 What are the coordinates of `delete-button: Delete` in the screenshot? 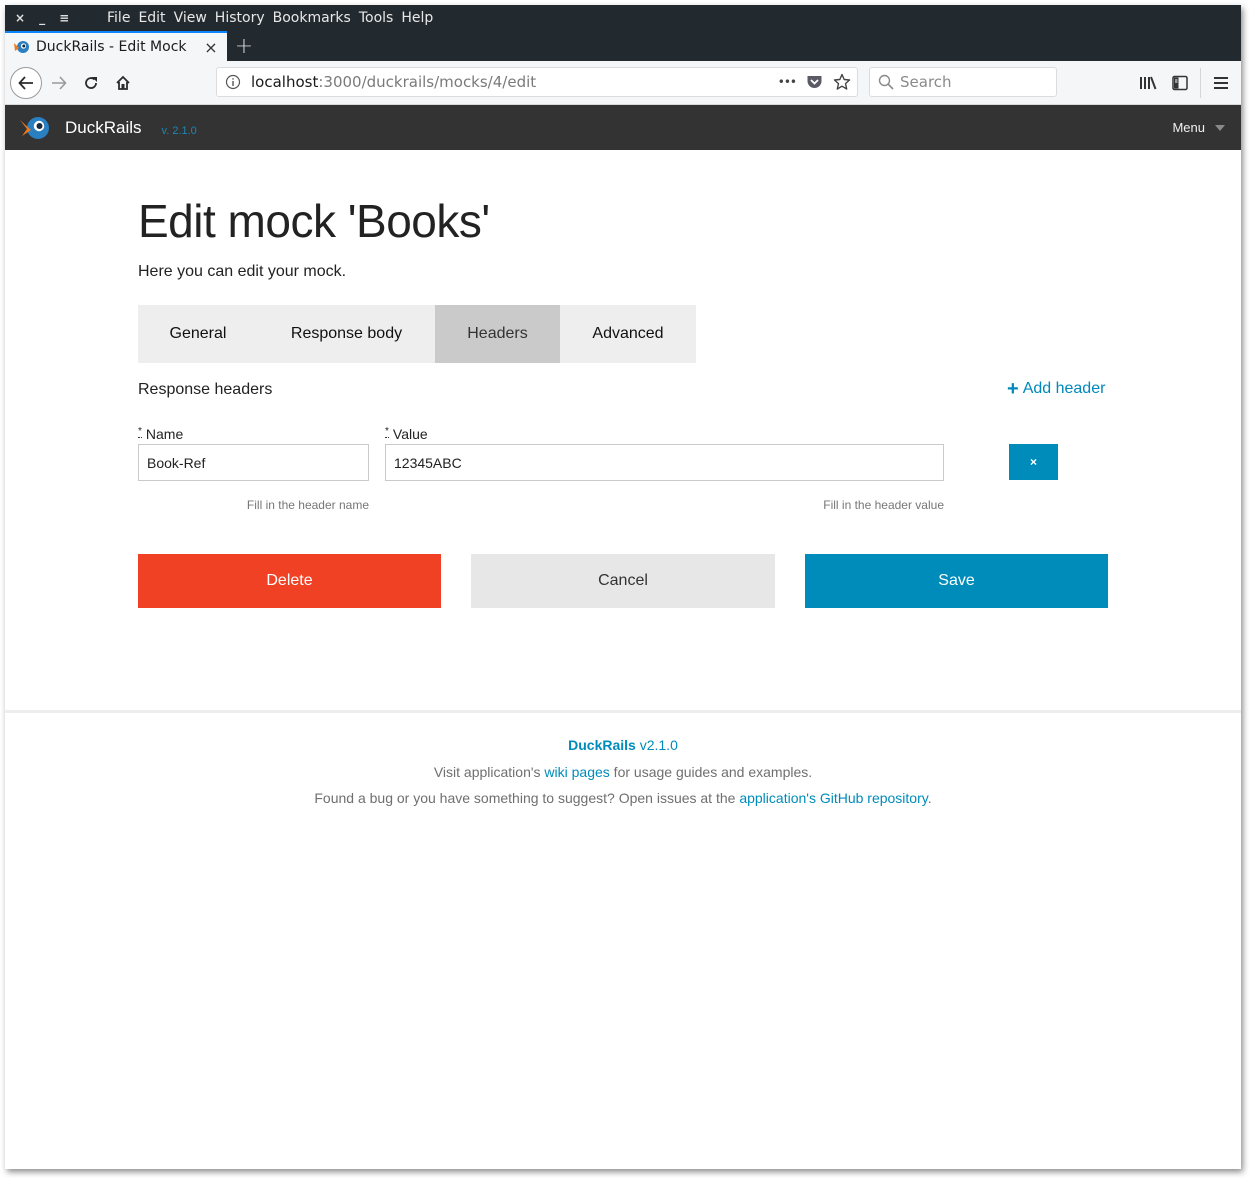 It's located at (289, 581).